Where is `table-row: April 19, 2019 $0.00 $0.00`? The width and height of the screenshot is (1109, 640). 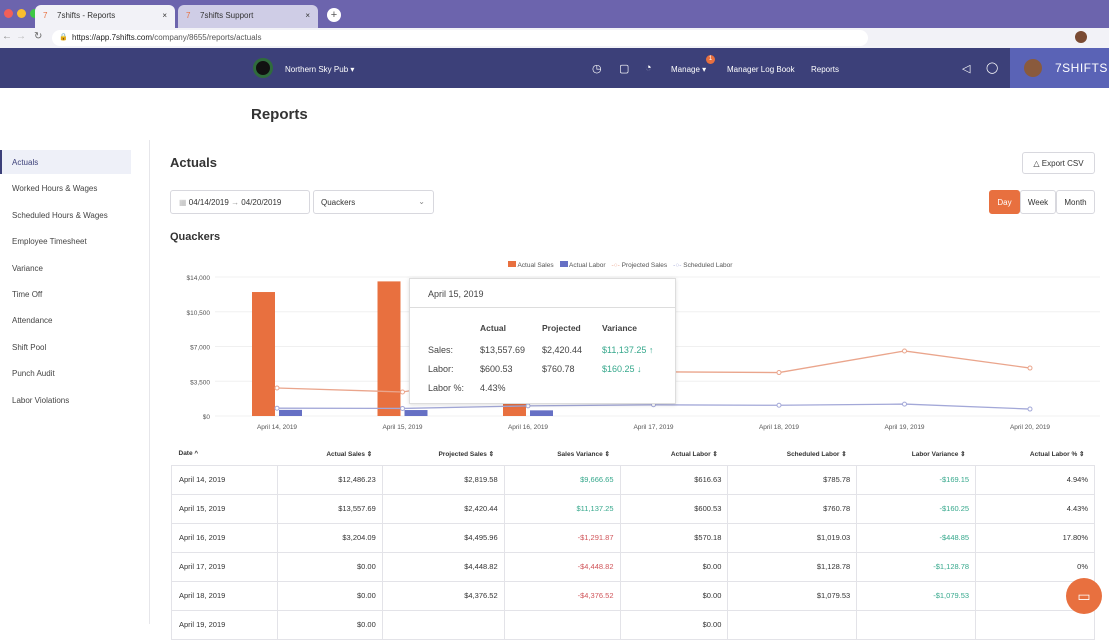
table-row: April 19, 2019 $0.00 $0.00 is located at coordinates (633, 624).